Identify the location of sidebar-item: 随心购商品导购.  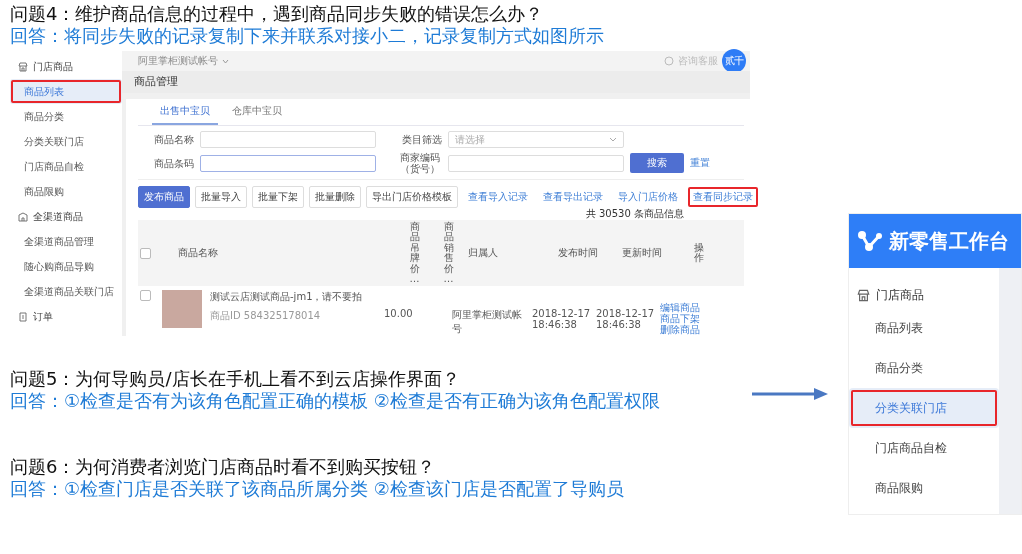
(66, 266).